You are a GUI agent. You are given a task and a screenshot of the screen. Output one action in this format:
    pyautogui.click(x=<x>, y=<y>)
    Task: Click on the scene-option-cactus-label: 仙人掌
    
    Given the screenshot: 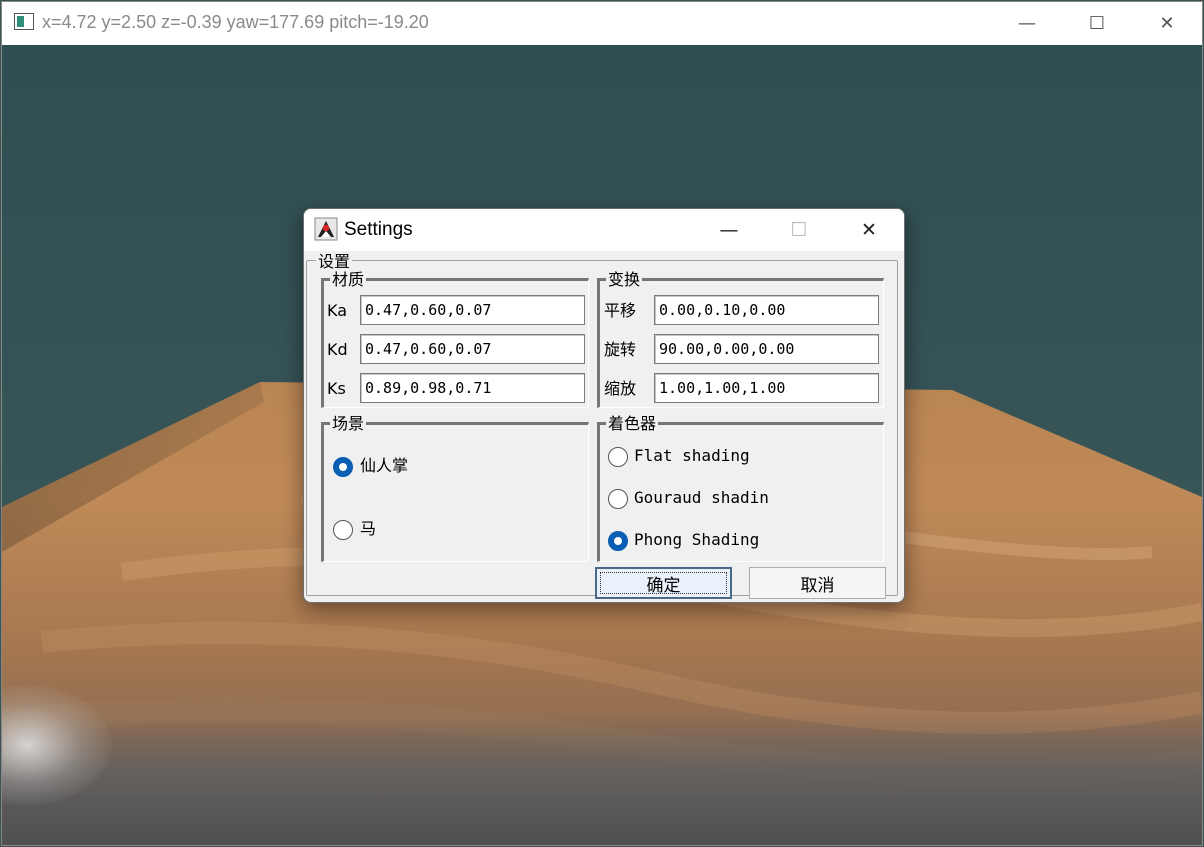 What is the action you would take?
    pyautogui.click(x=384, y=465)
    